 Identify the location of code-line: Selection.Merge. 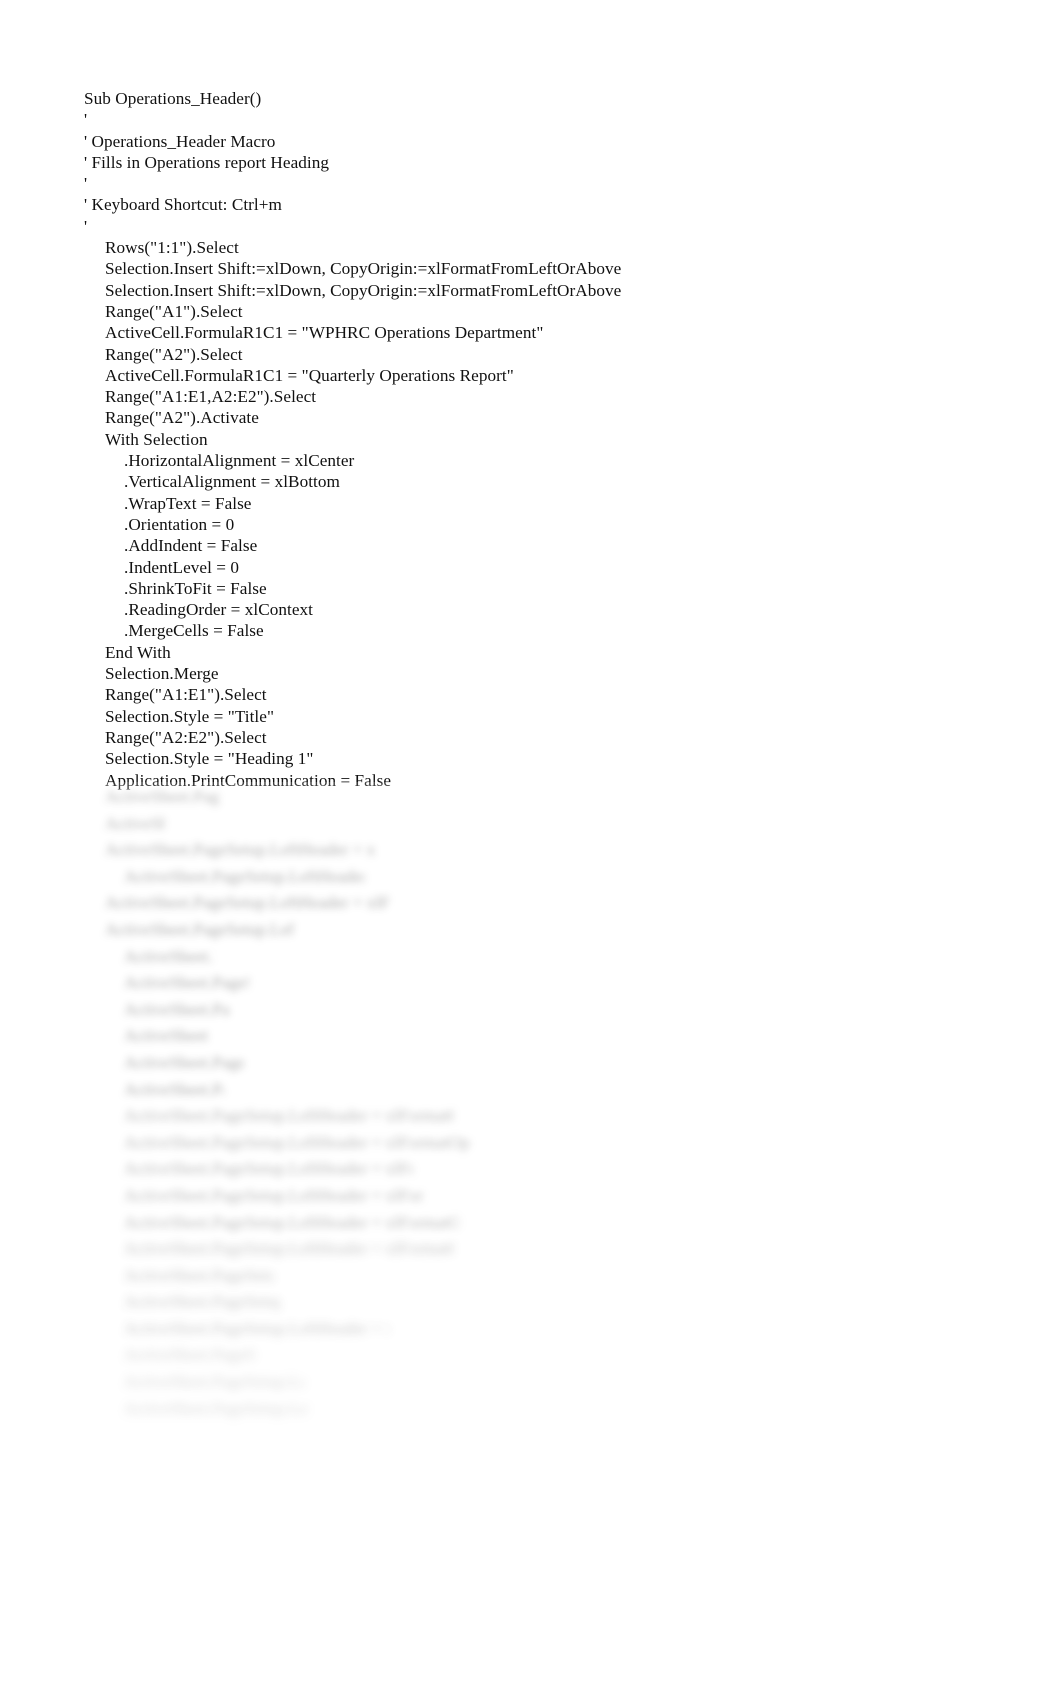
(162, 674).